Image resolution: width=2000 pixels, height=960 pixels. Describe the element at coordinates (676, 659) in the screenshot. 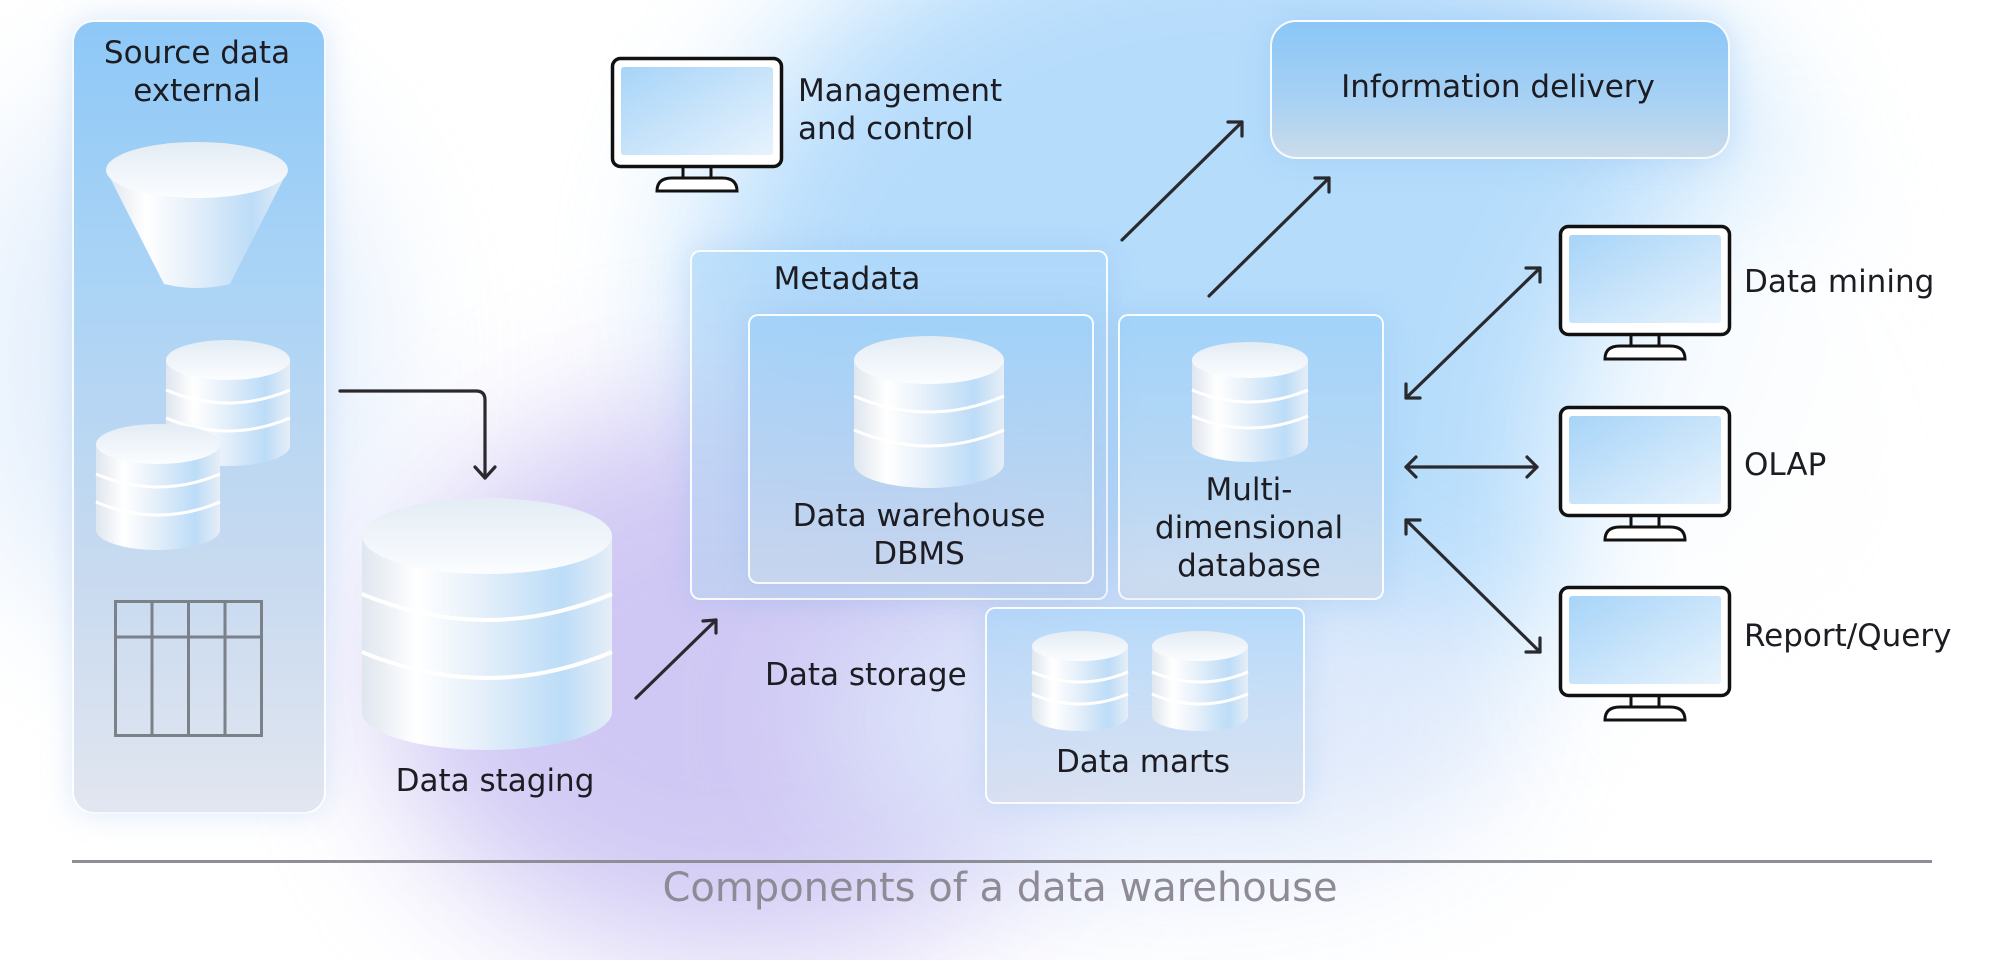

I see `arrow-staging-to-storage` at that location.